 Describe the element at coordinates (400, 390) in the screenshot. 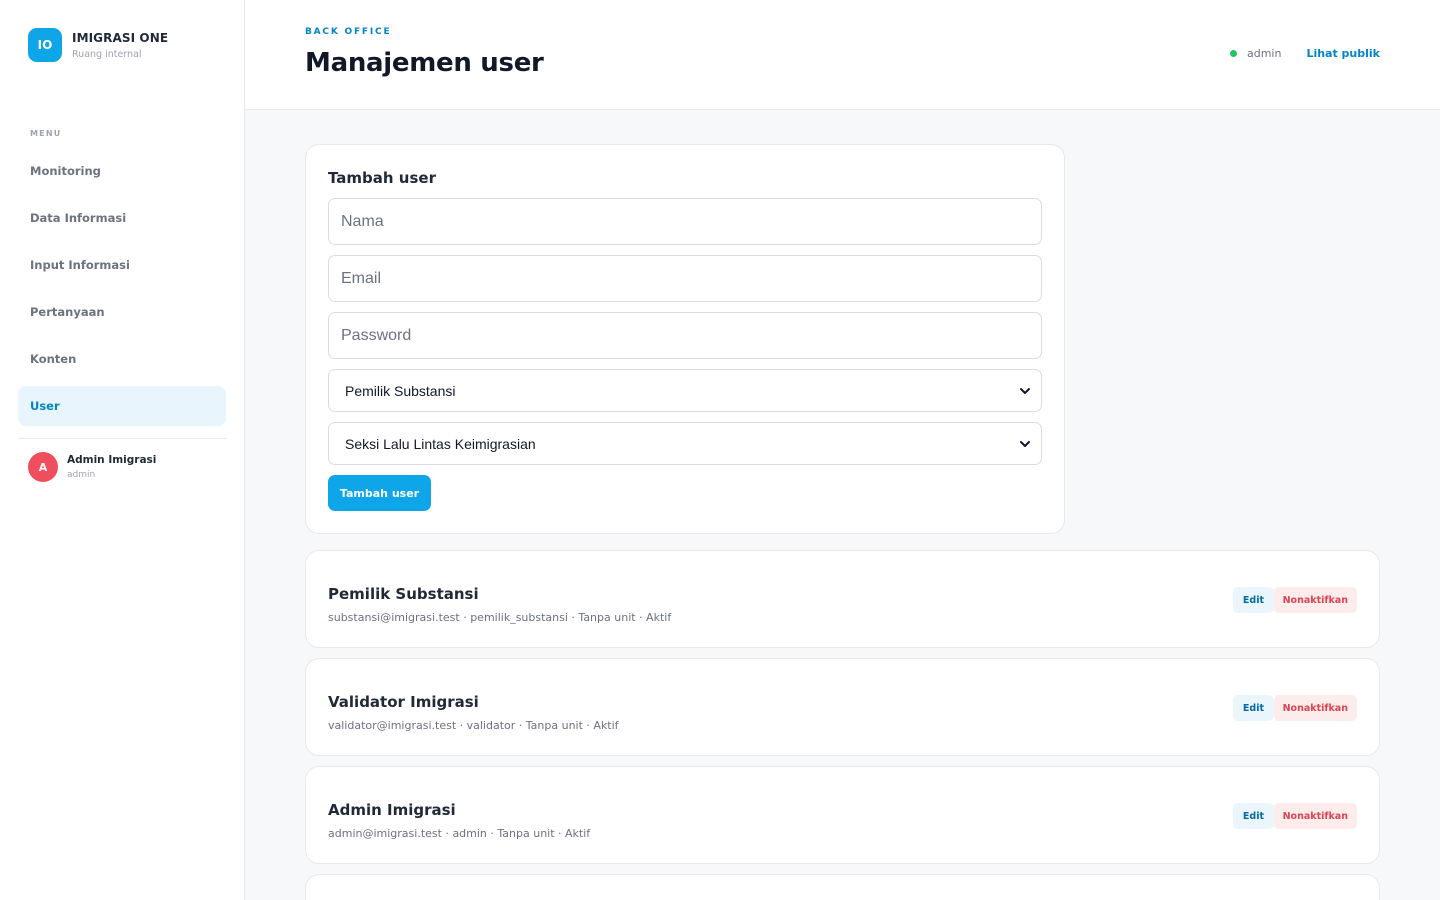

I see `role-select-value: Pemilik Substansi` at that location.